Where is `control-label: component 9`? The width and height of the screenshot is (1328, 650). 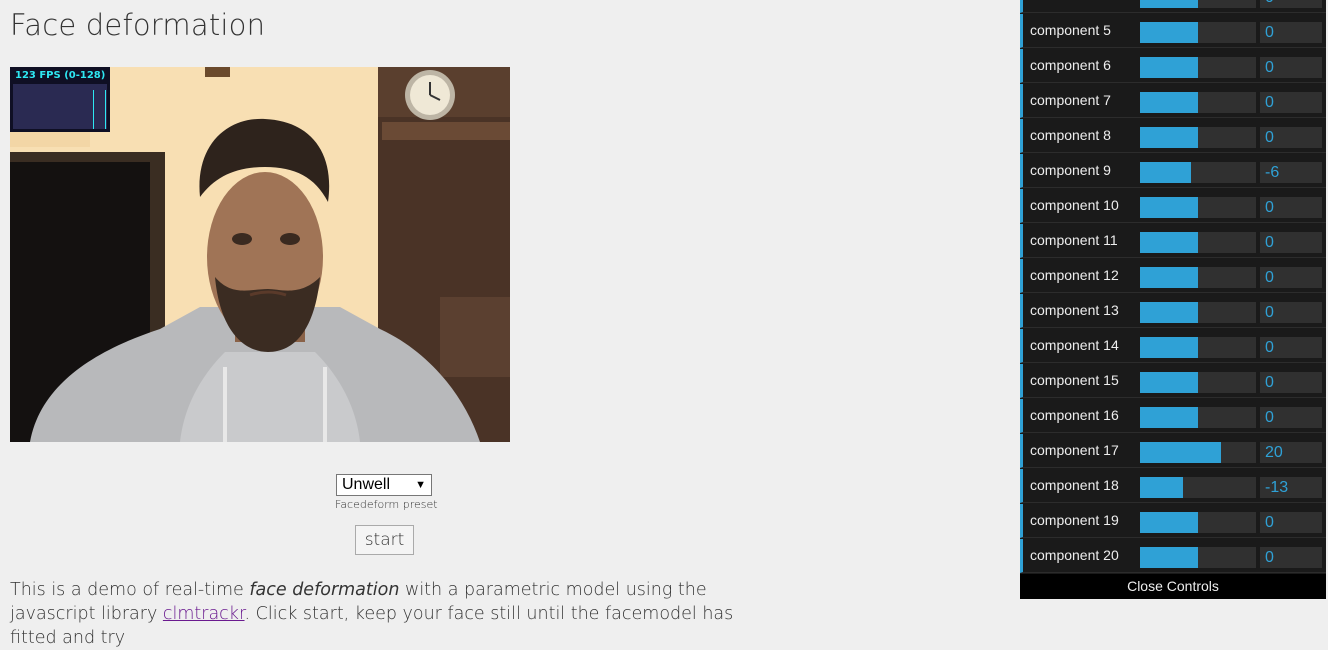
control-label: component 9 is located at coordinates (1070, 170).